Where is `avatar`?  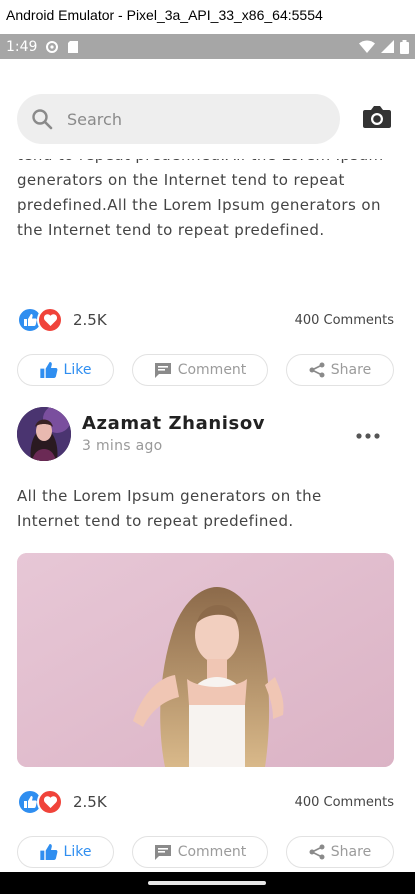
avatar is located at coordinates (44, 434).